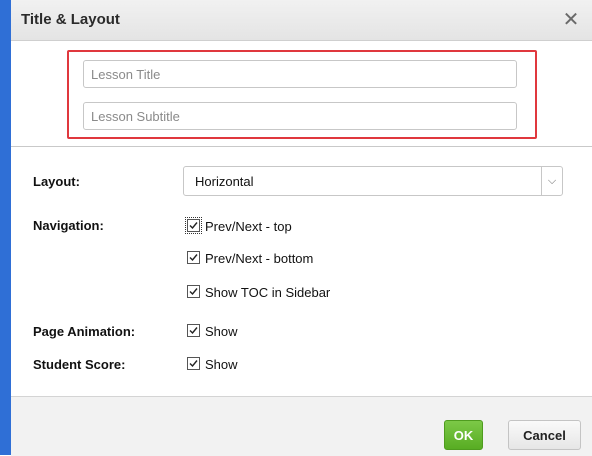  I want to click on page-animation-checkbox, so click(193, 330).